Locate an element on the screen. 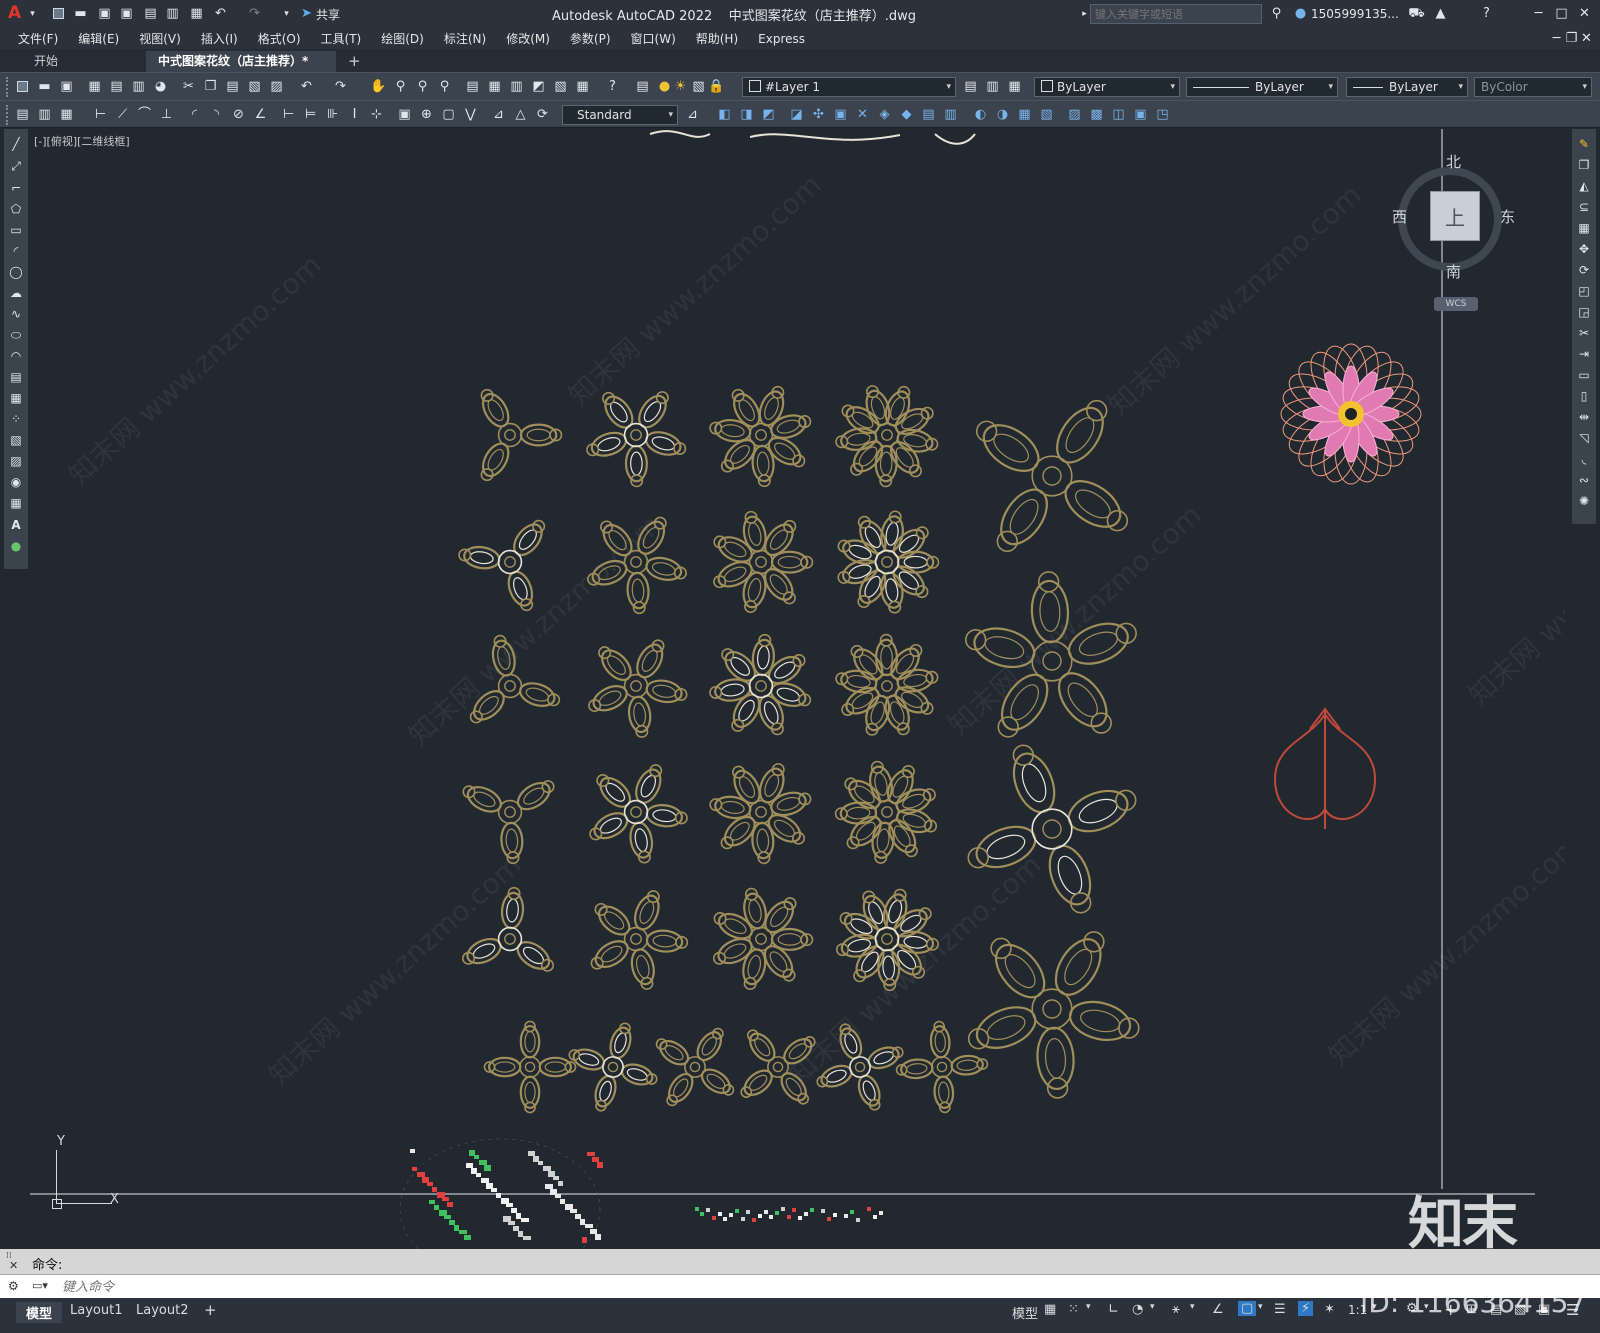  tb-markup-icon: ▧ is located at coordinates (560, 86).